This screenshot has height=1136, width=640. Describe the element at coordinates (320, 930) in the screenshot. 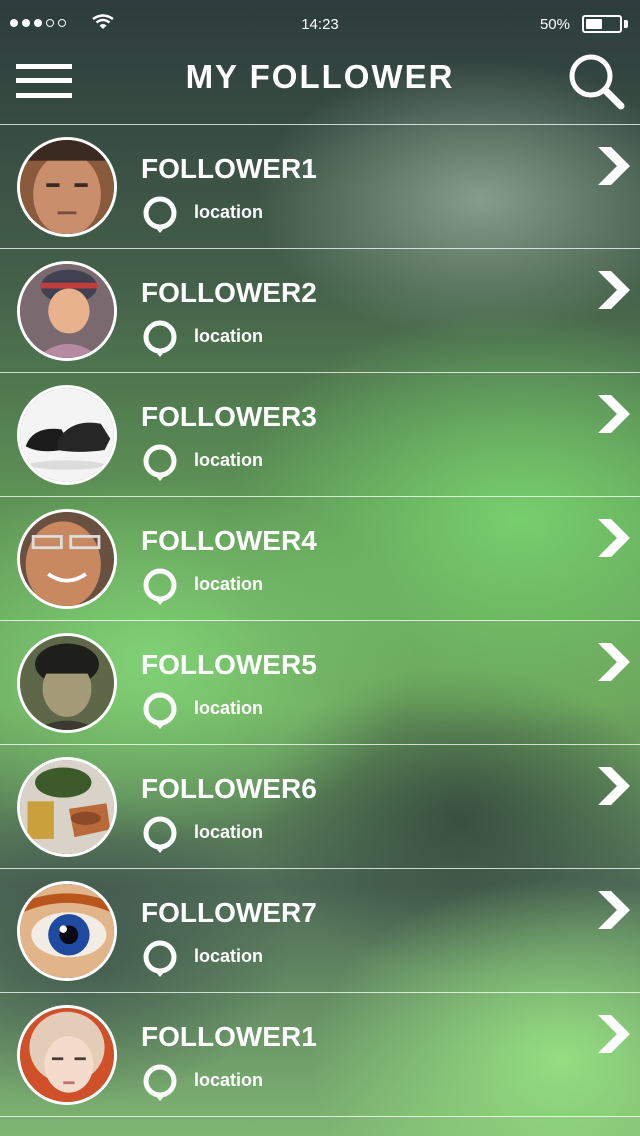

I see `follower-row: FOLLOWER7 location` at that location.